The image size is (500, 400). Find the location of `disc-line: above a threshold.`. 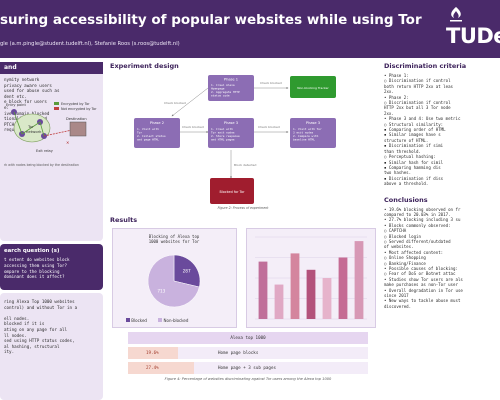

disc-line: above a threshold. is located at coordinates (406, 184).